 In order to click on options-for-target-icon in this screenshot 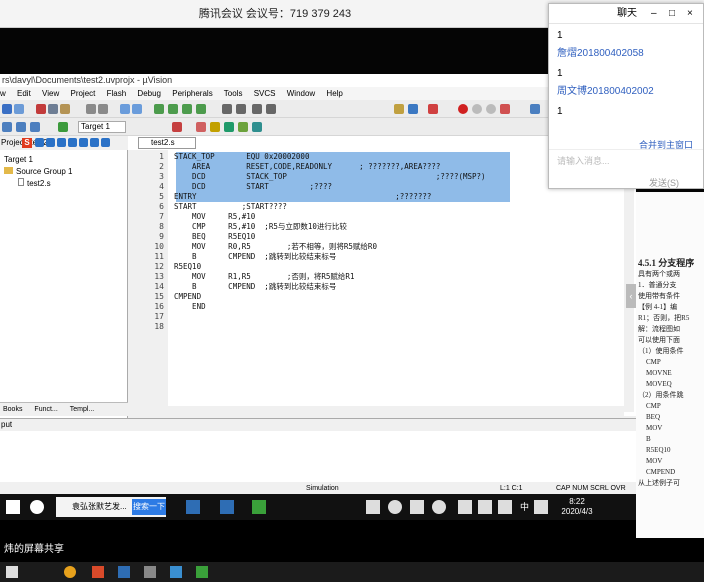, I will do `click(177, 127)`.